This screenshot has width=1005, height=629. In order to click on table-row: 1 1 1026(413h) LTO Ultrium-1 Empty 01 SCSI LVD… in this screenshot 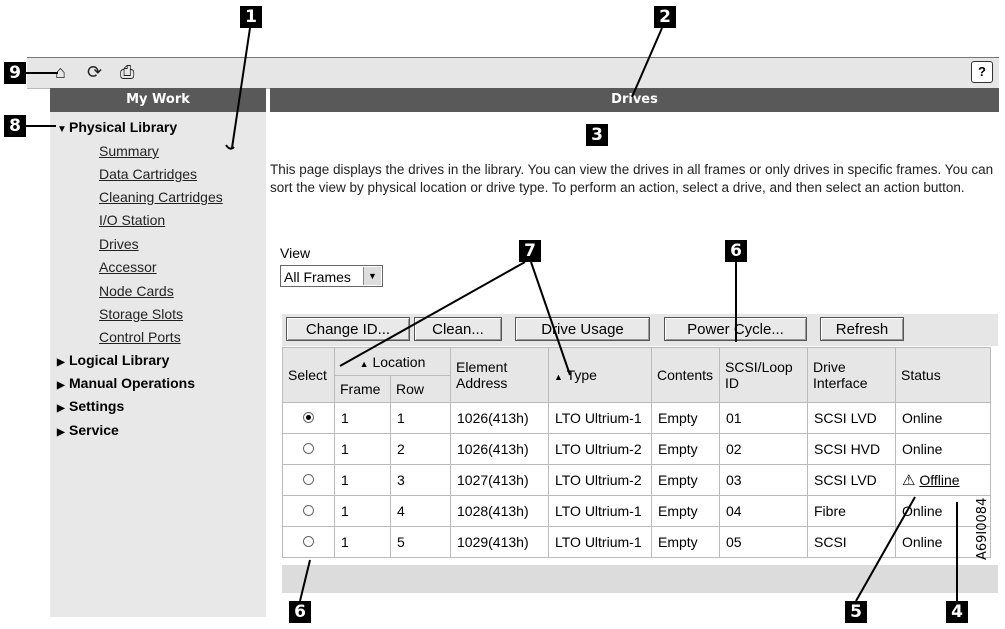, I will do `click(636, 418)`.